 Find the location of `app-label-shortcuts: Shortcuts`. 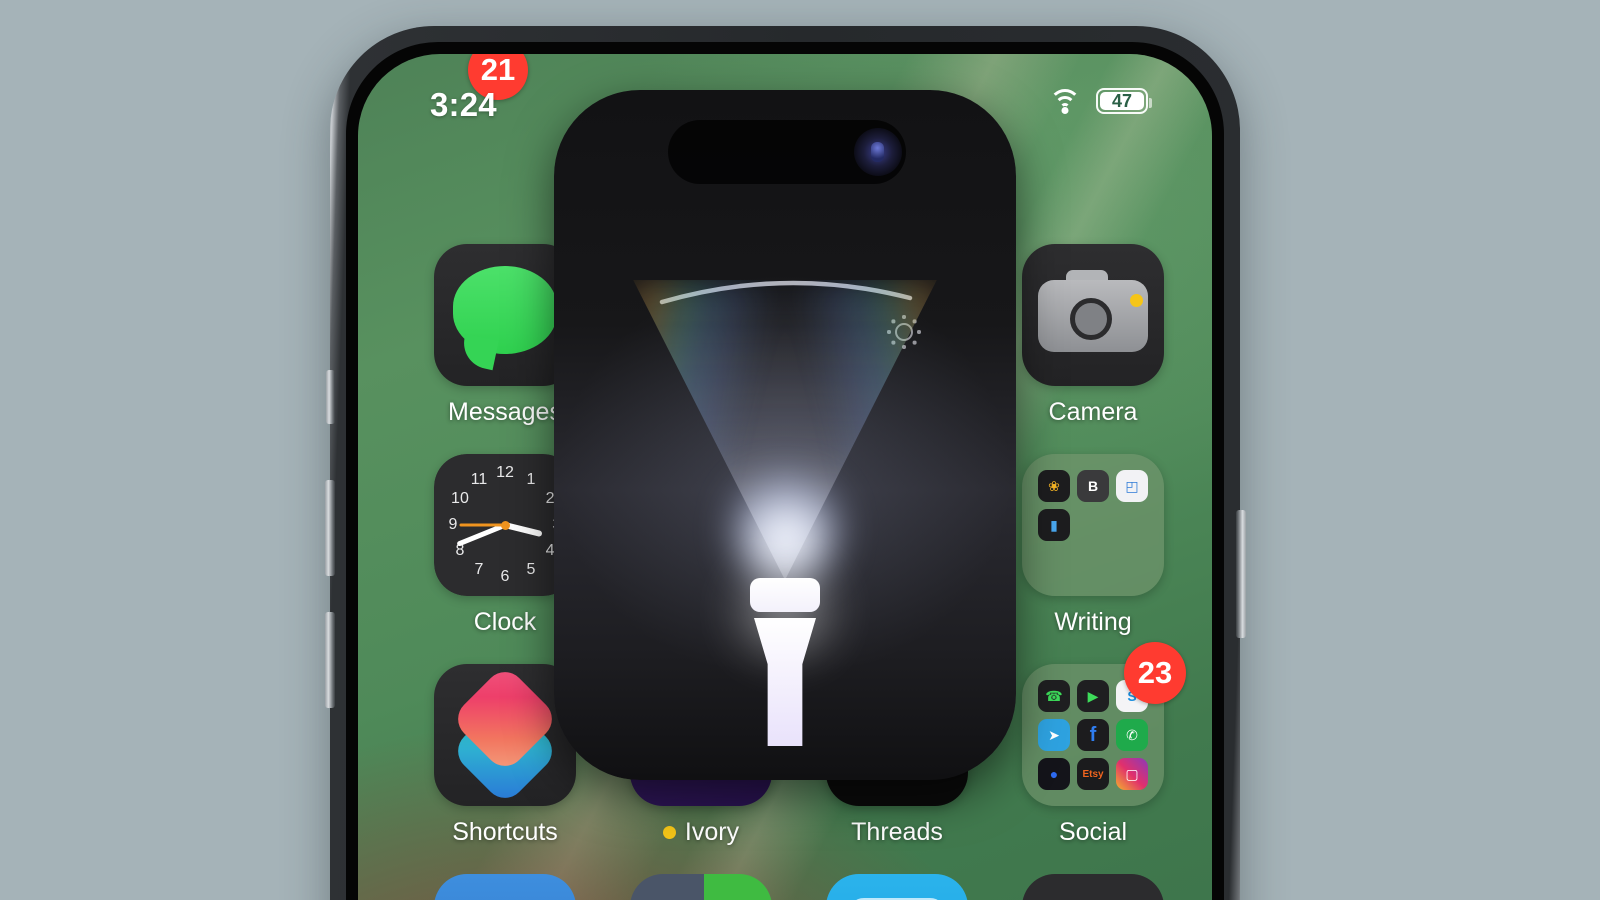

app-label-shortcuts: Shortcuts is located at coordinates (505, 832).